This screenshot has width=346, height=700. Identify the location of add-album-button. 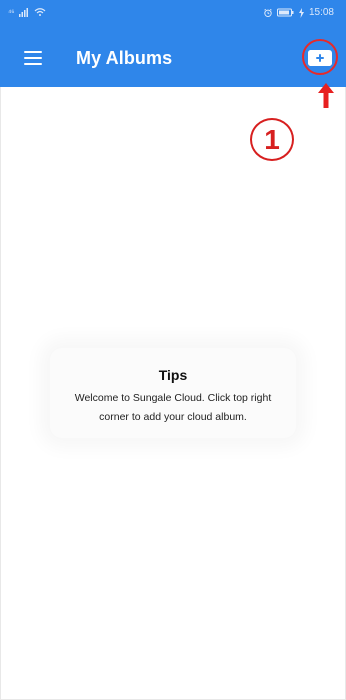
(320, 58).